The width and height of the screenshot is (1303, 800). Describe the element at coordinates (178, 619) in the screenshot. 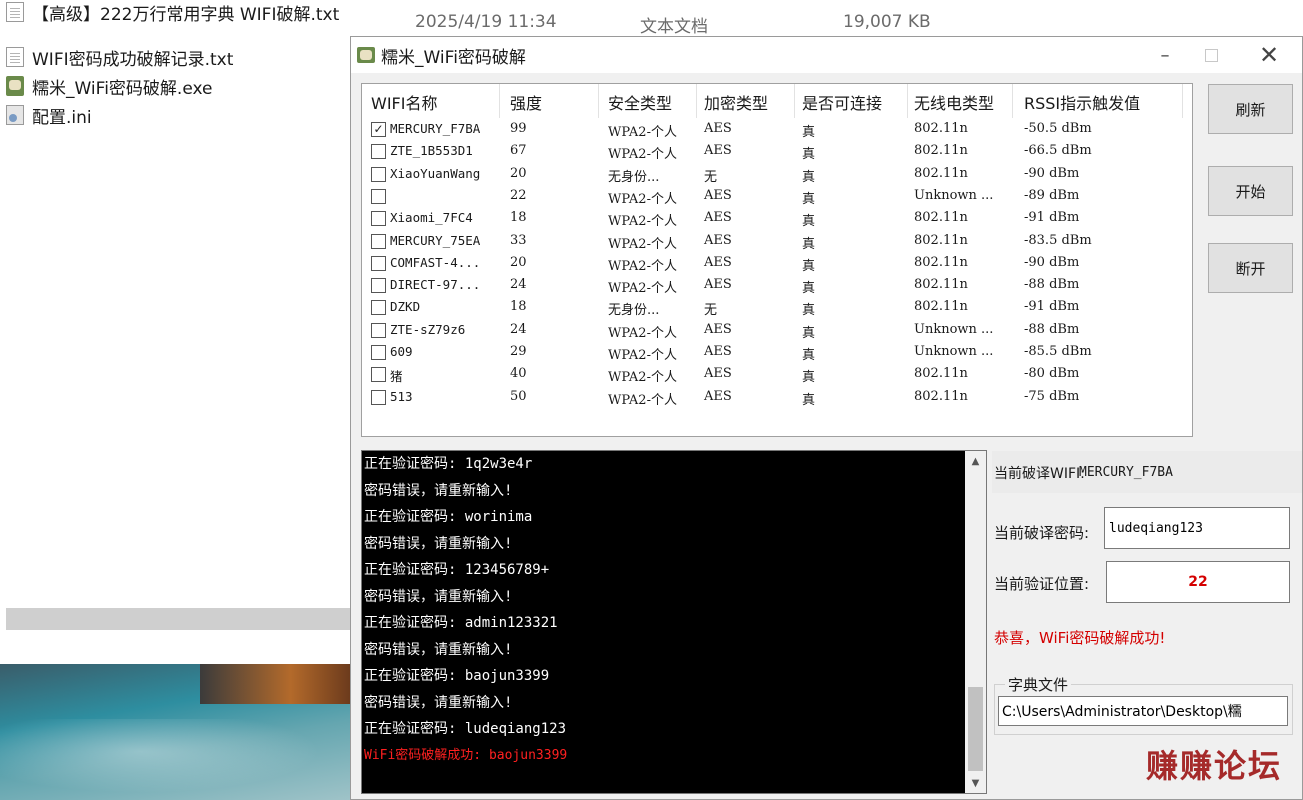

I see `horizontal-scrollbar` at that location.